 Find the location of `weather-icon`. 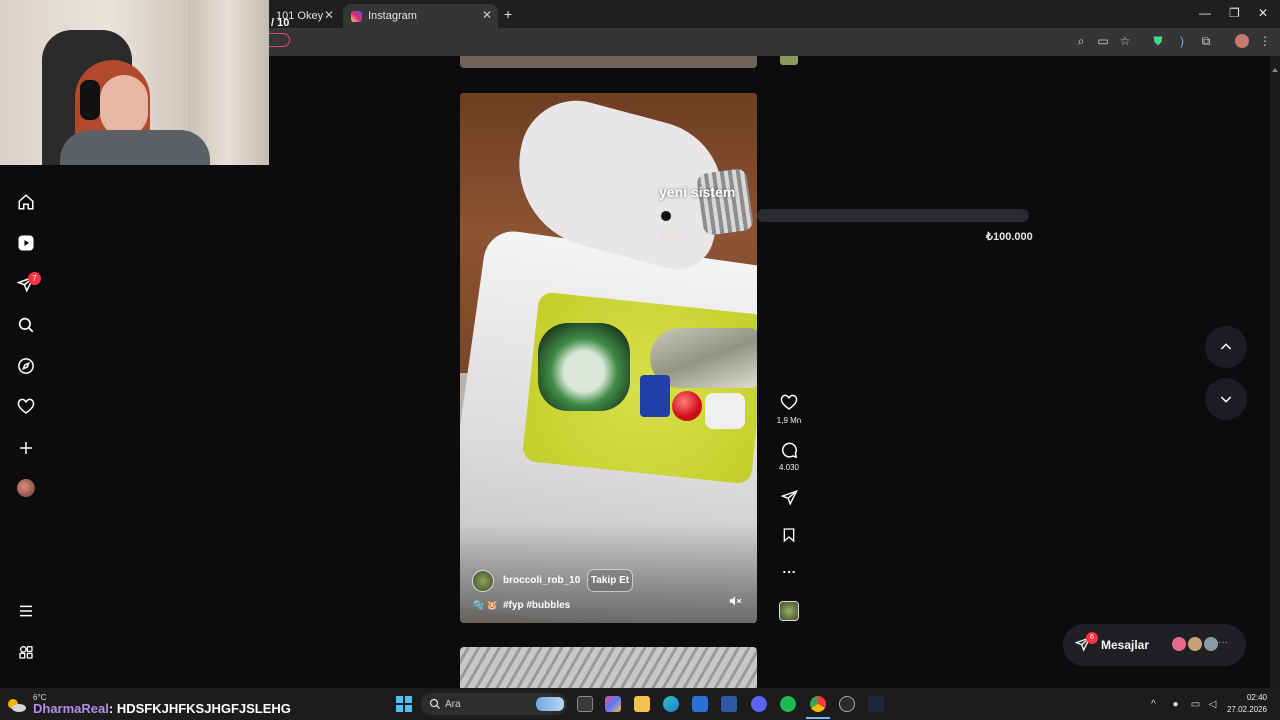

weather-icon is located at coordinates (16, 705).